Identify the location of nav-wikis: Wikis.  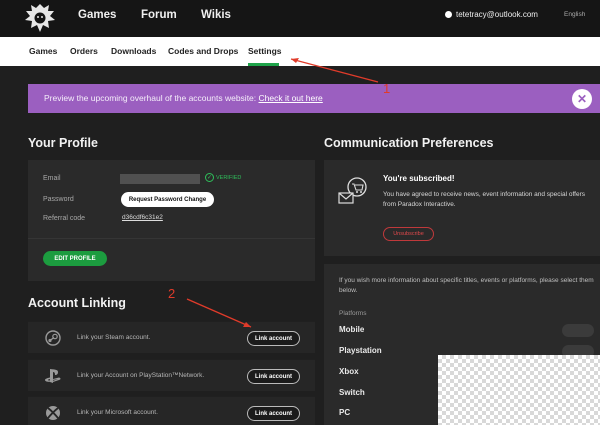
(216, 15).